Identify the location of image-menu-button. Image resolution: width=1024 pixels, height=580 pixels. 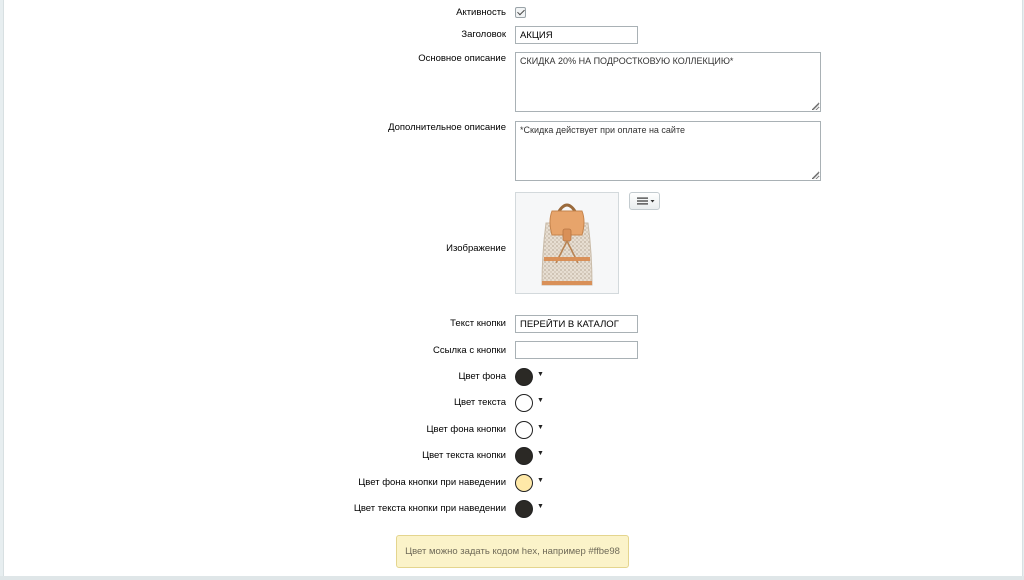
(644, 201).